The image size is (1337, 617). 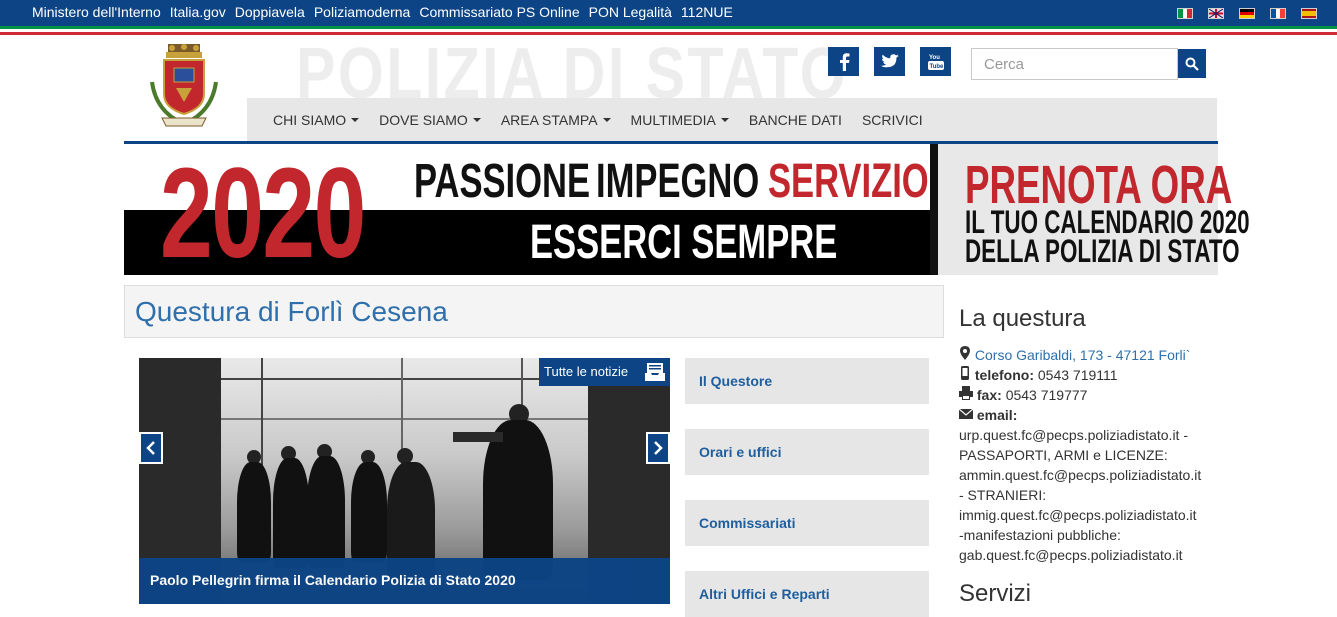 What do you see at coordinates (747, 523) in the screenshot?
I see `side-button-label: Commissariati` at bounding box center [747, 523].